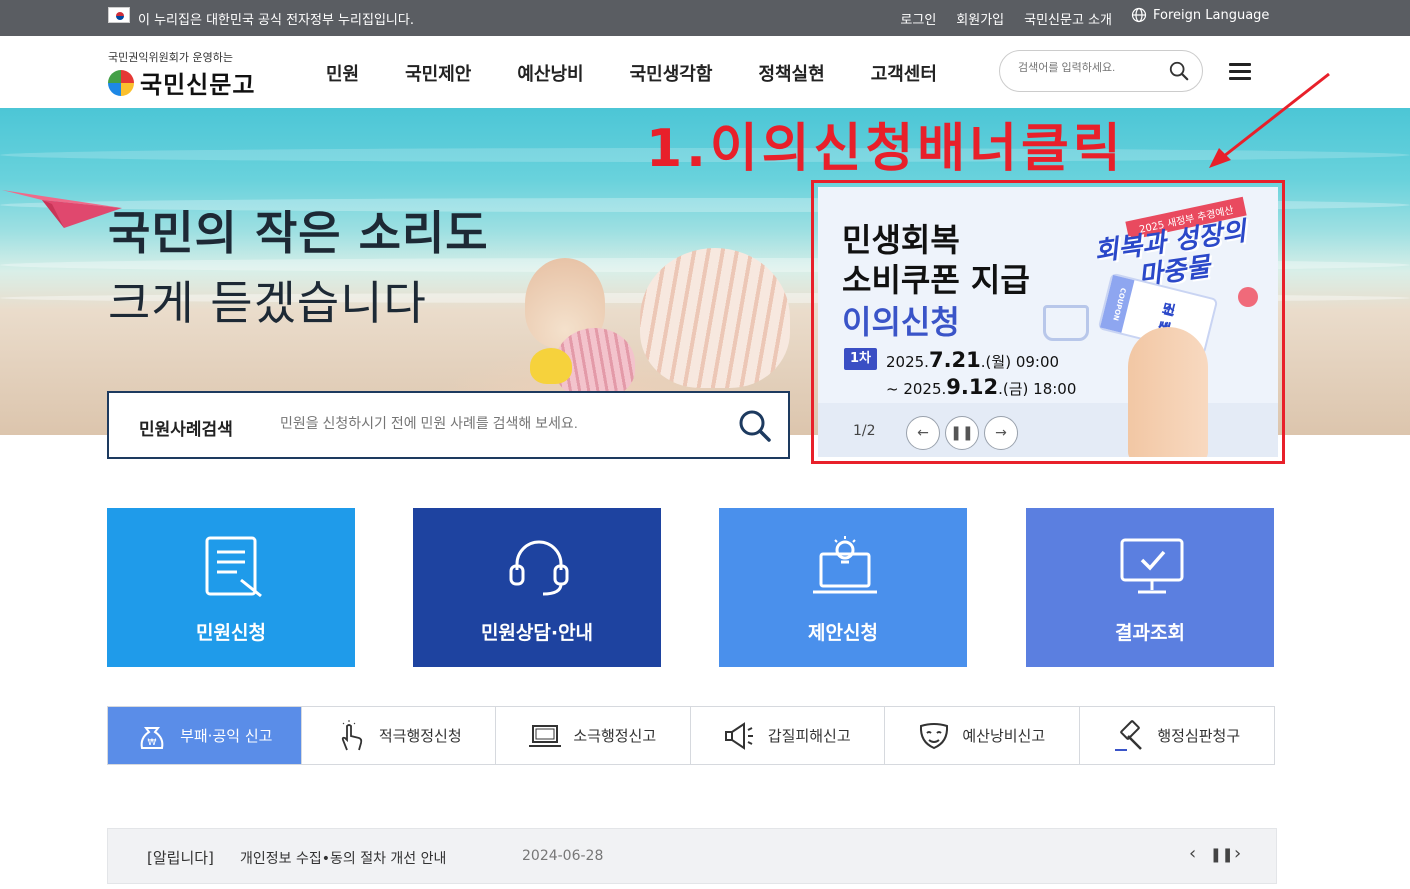 This screenshot has width=1410, height=889. What do you see at coordinates (186, 430) in the screenshot?
I see `case-search-label: 민원사례검색` at bounding box center [186, 430].